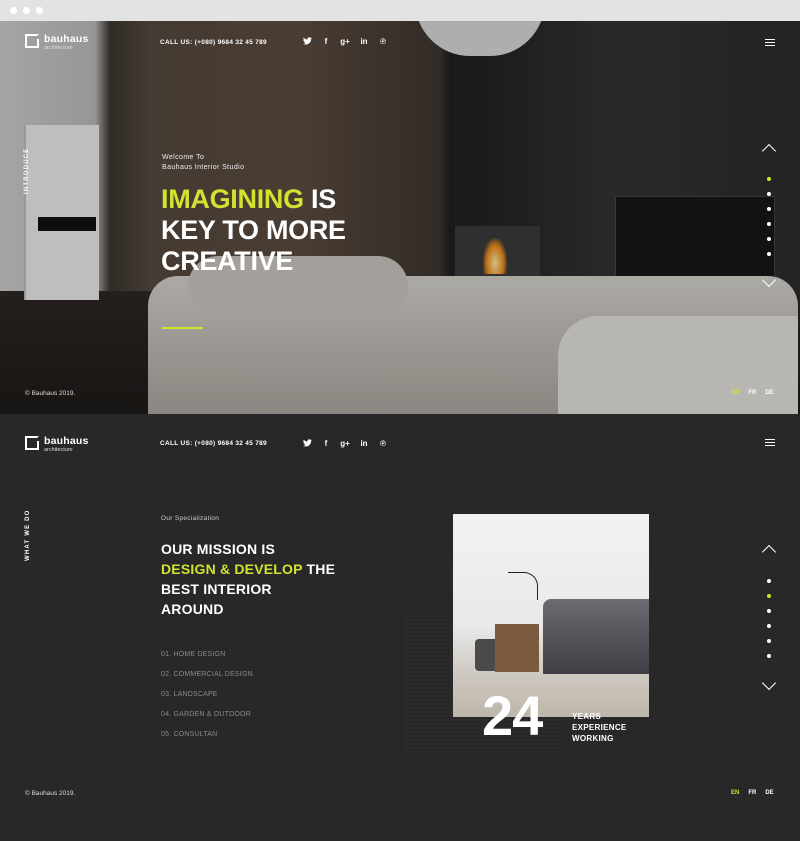 The height and width of the screenshot is (841, 800). I want to click on wall-lamp, so click(523, 586).